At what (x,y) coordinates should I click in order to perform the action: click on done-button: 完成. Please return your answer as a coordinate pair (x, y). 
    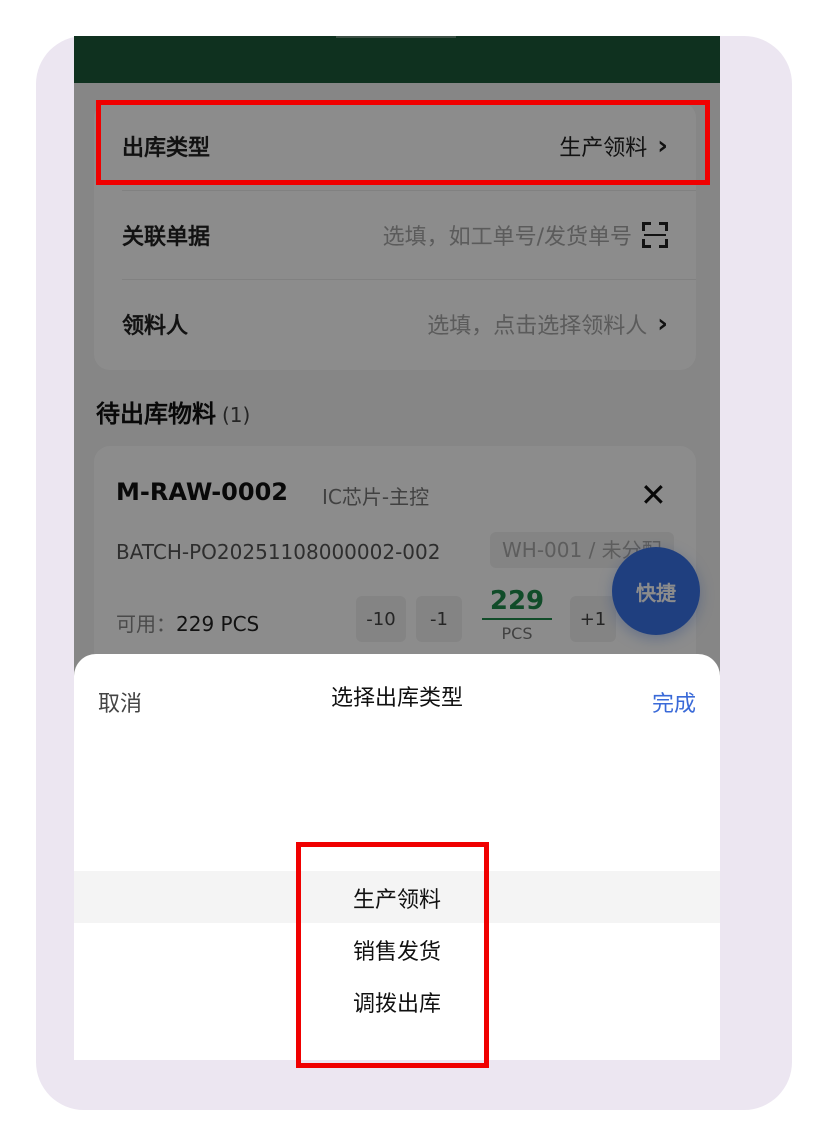
    Looking at the image, I should click on (674, 702).